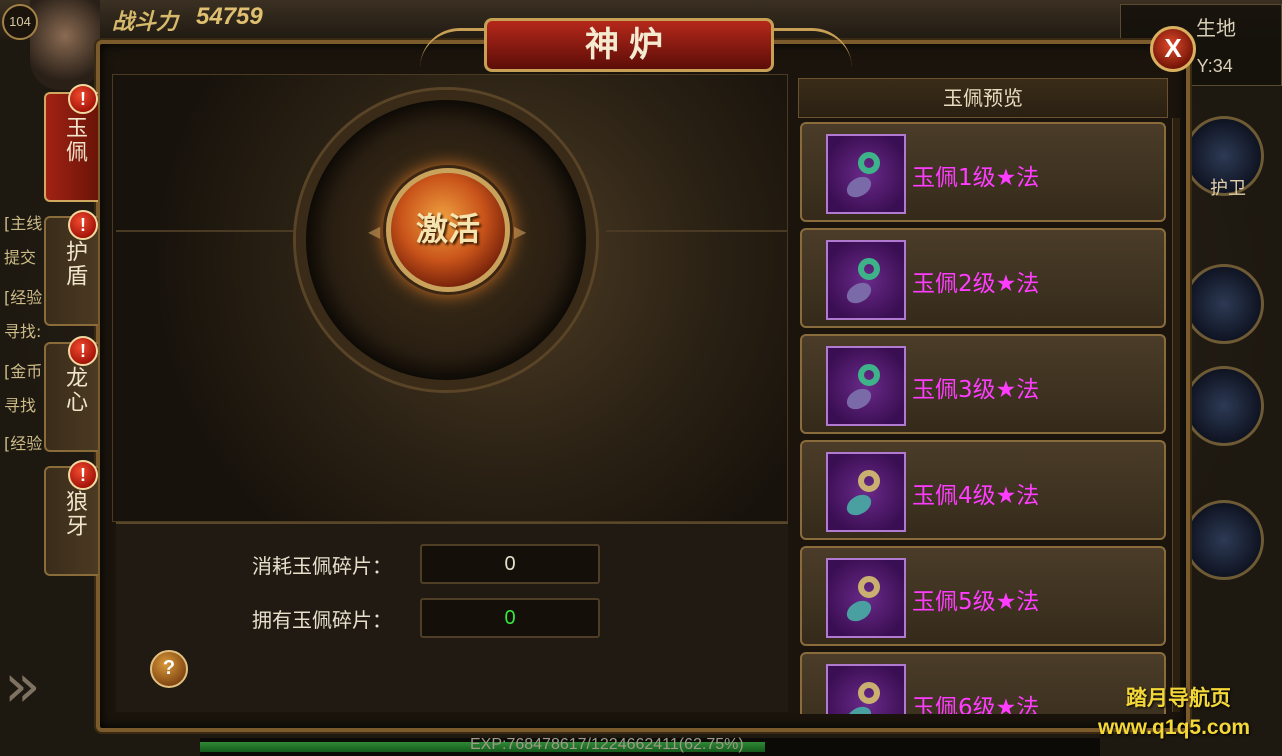 The image size is (1282, 756). What do you see at coordinates (20, 22) in the screenshot?
I see `player-level-badge: 104` at bounding box center [20, 22].